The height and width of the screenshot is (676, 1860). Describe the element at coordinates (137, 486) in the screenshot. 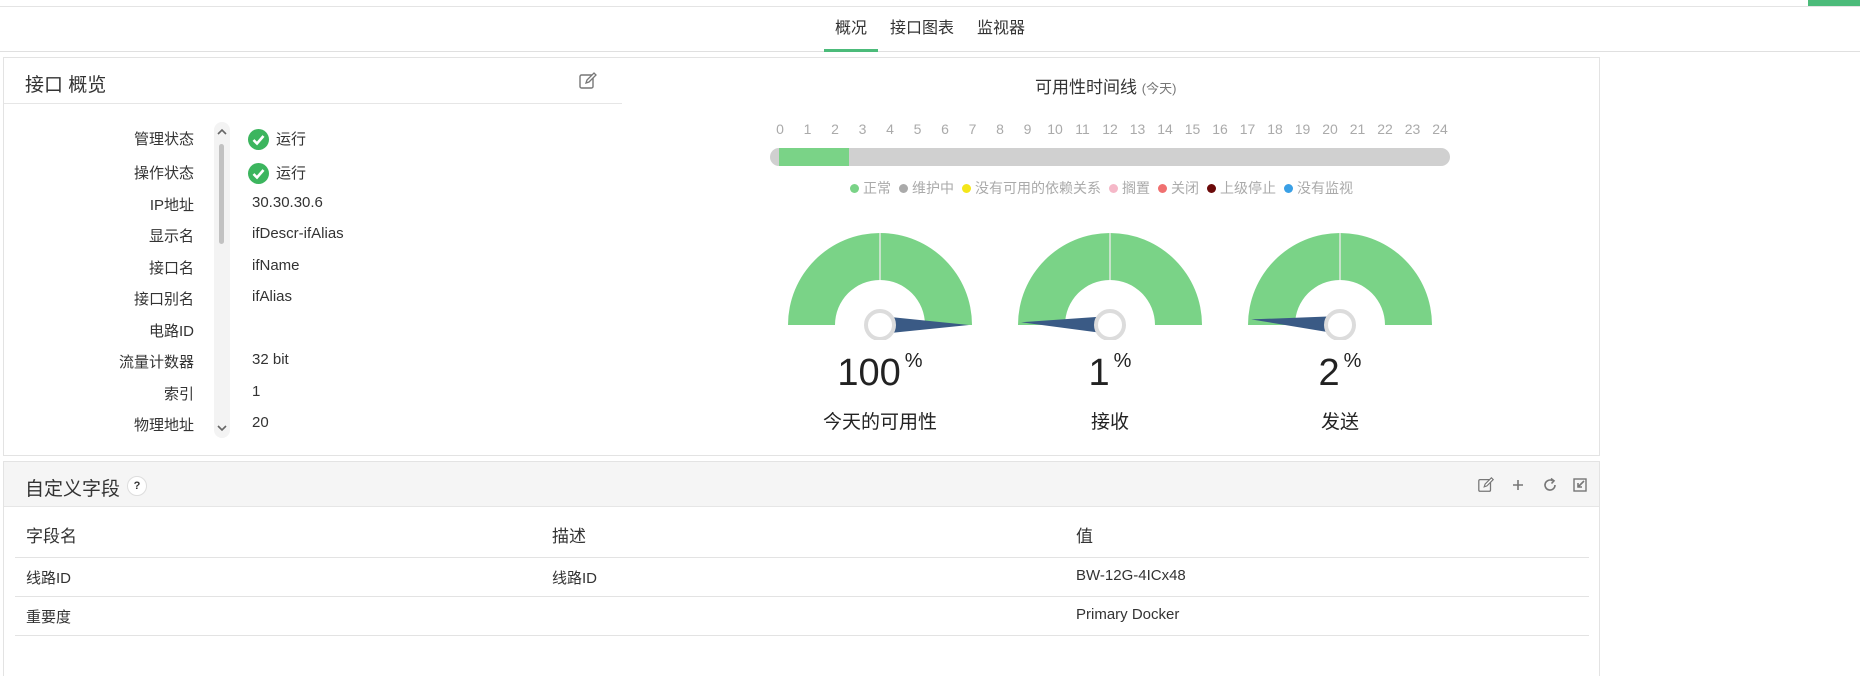

I see `help-icon: ?` at that location.